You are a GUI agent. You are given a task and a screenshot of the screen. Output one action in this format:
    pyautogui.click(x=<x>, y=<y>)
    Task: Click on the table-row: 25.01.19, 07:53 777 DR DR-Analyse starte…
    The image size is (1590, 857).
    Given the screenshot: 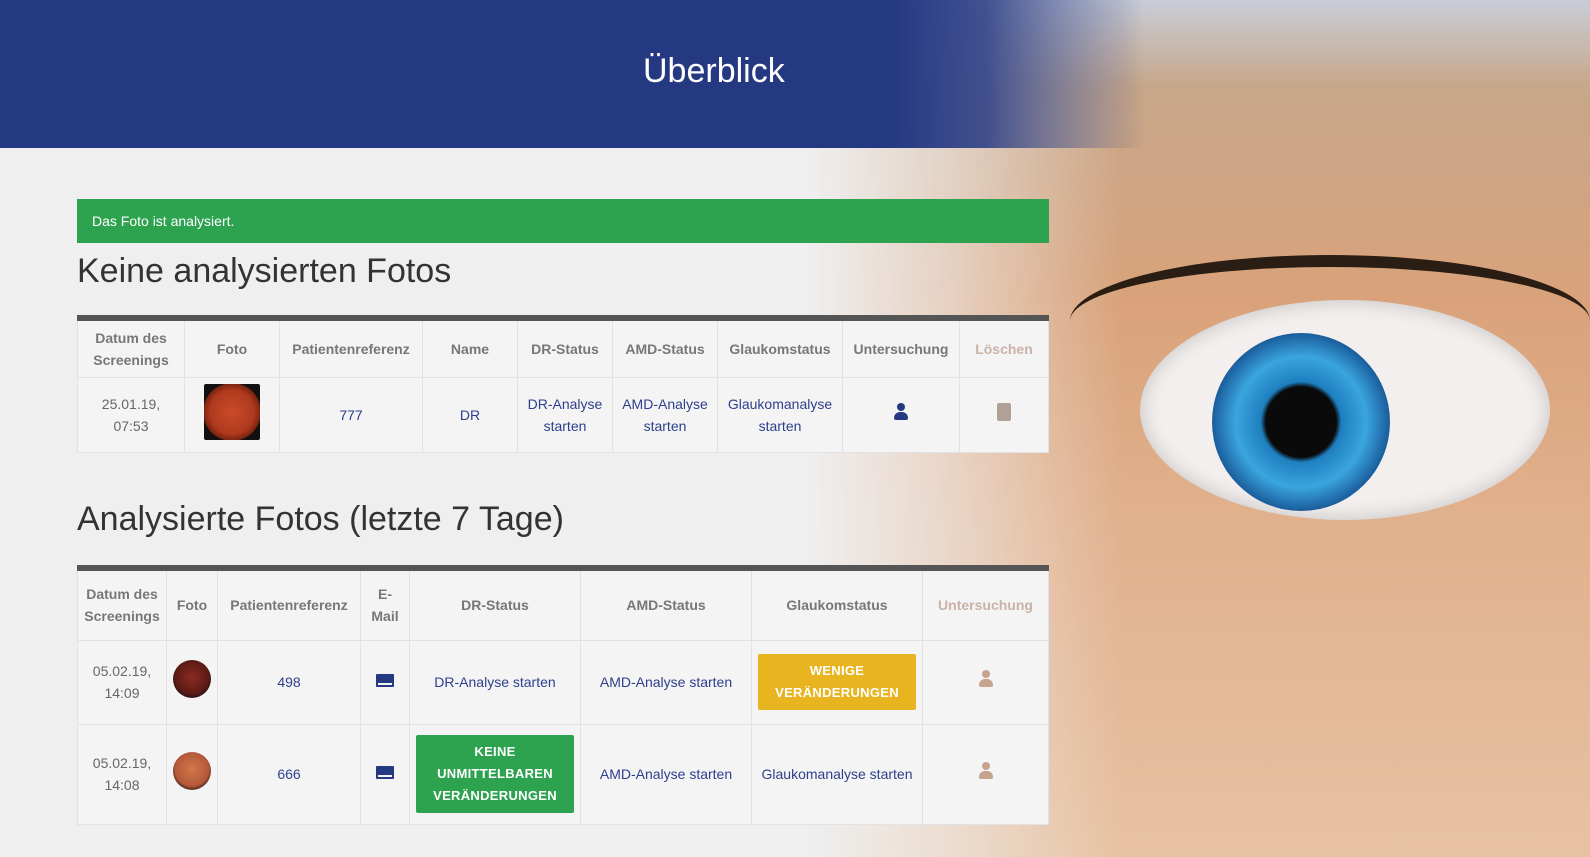 What is the action you would take?
    pyautogui.click(x=563, y=415)
    